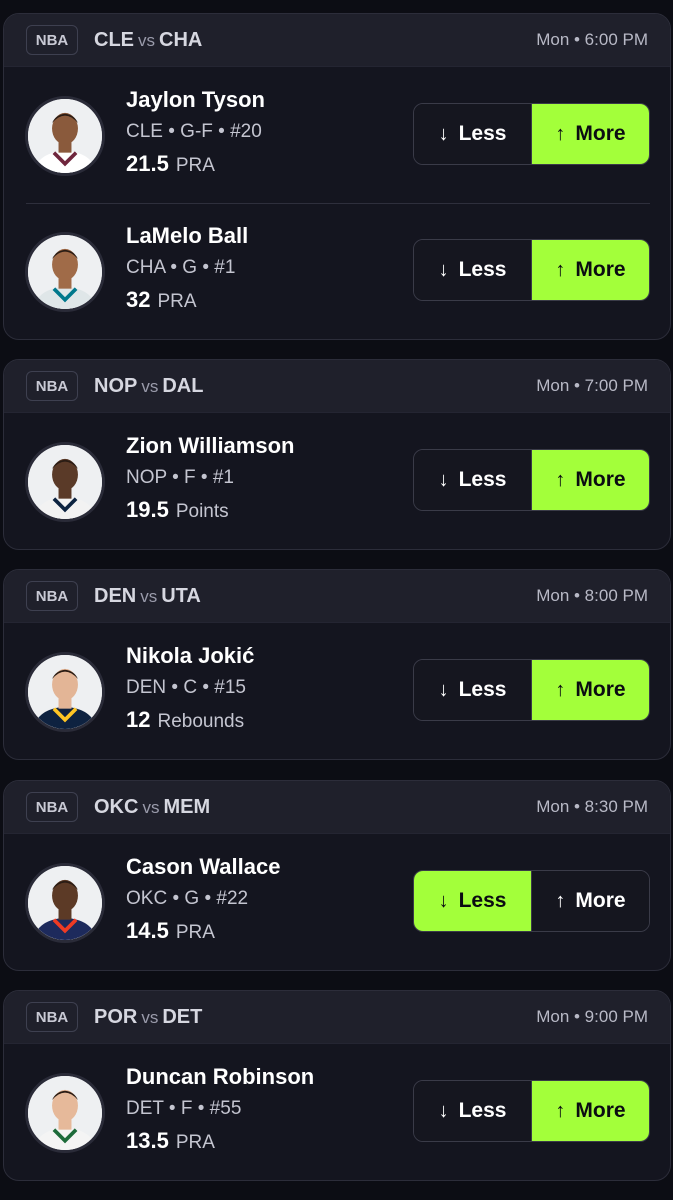 This screenshot has height=1200, width=673. I want to click on away-team: DAL, so click(183, 385).